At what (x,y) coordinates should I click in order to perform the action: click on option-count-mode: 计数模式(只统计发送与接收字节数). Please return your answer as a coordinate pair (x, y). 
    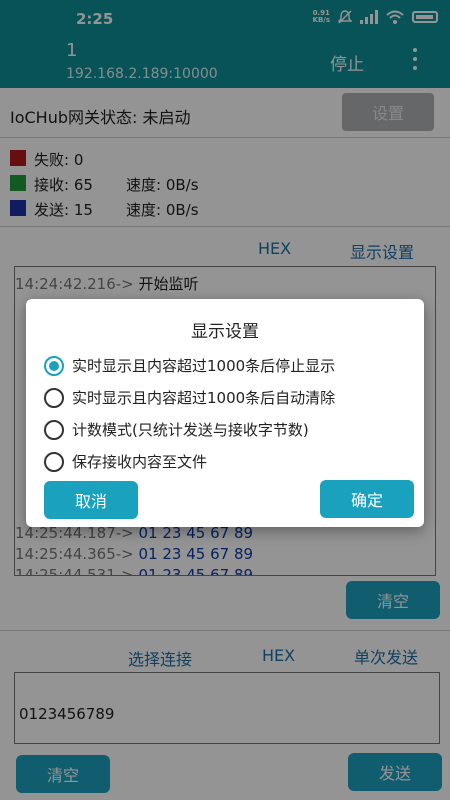
    Looking at the image, I should click on (176, 429).